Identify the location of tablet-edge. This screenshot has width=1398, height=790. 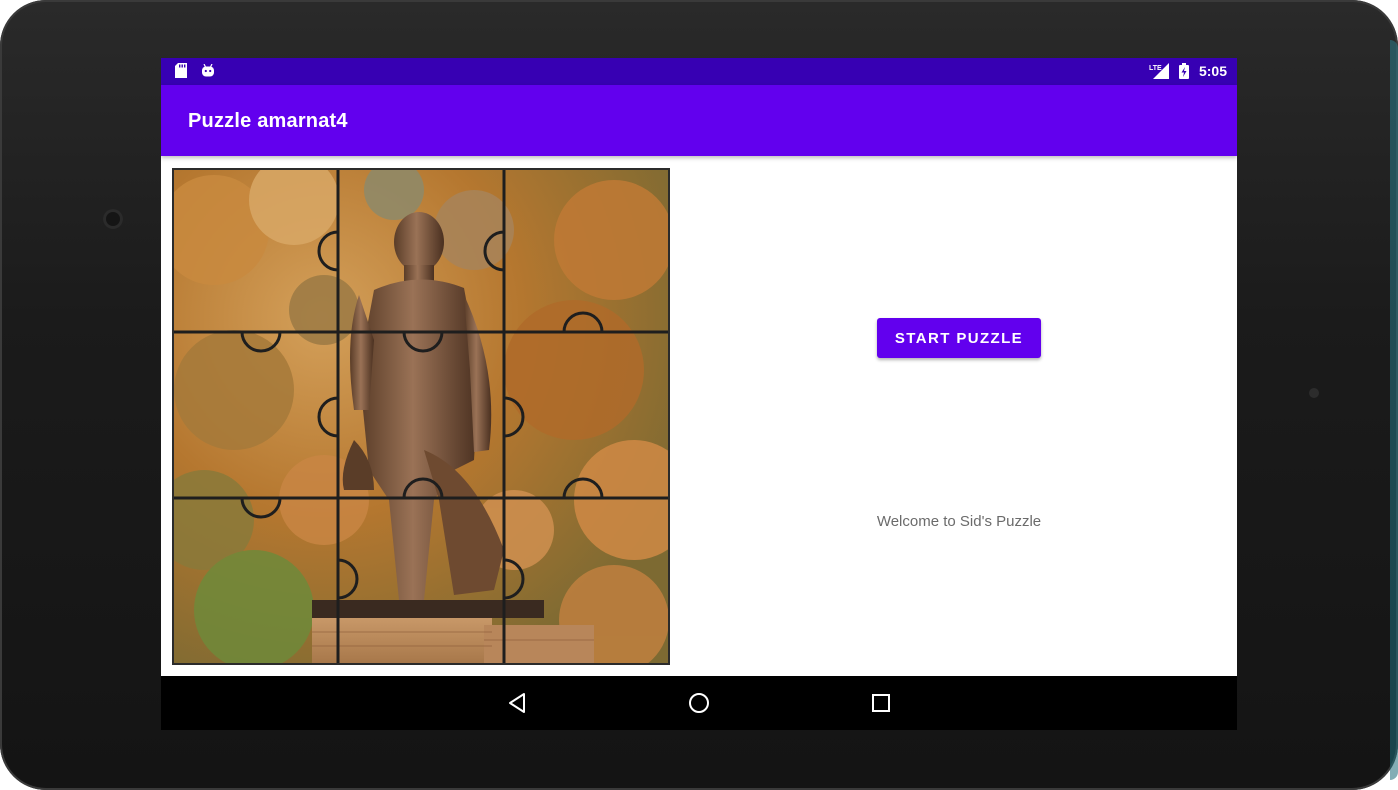
(1394, 410).